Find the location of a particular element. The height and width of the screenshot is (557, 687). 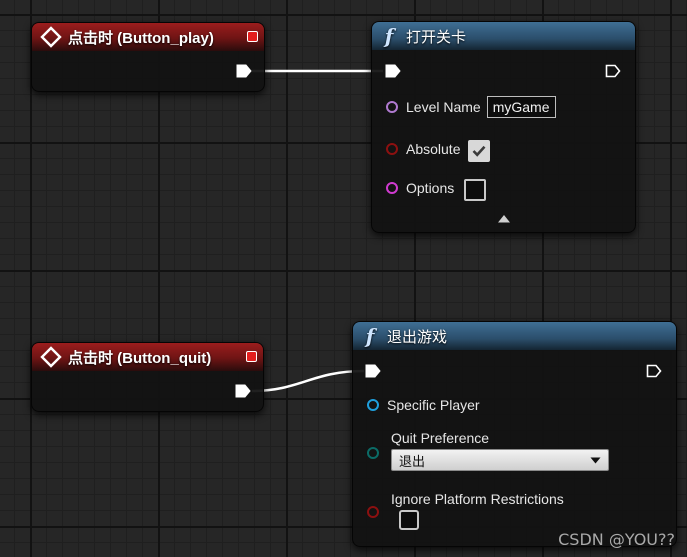

pin-row-absolute: Absolute is located at coordinates (438, 149).